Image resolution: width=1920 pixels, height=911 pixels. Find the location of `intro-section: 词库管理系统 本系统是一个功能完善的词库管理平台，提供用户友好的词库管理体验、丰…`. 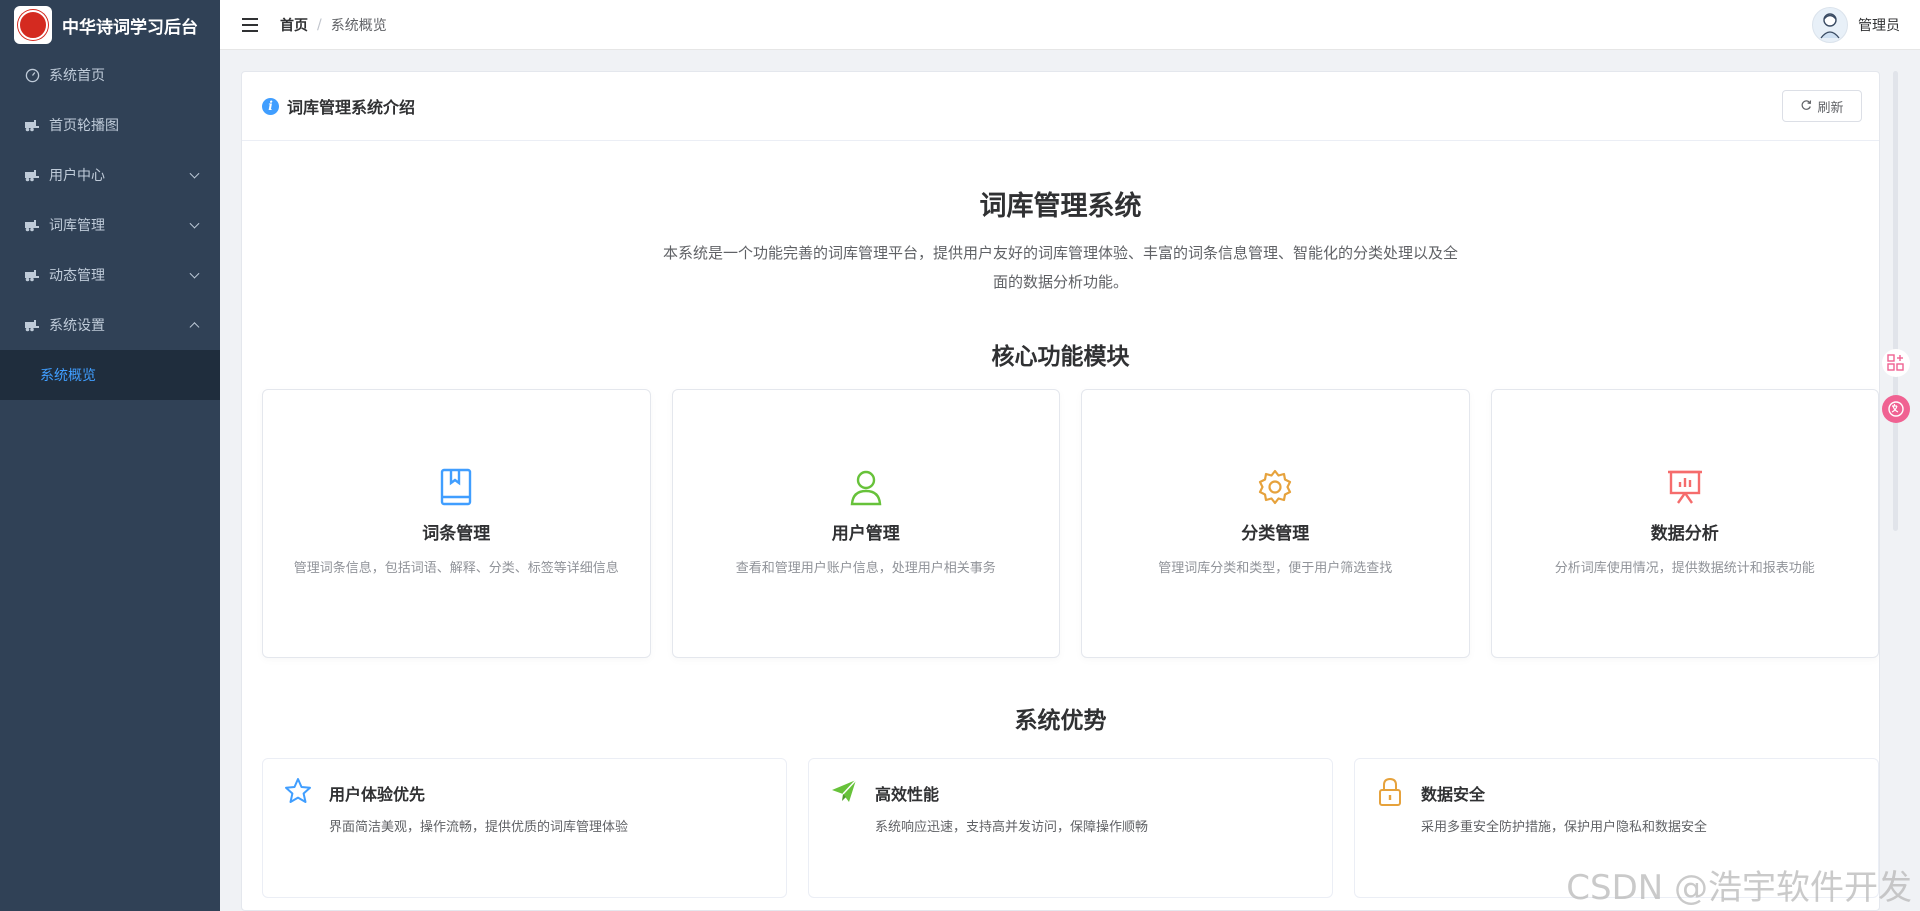

intro-section: 词库管理系统 本系统是一个功能完善的词库管理平台，提供用户友好的词库管理体验、丰… is located at coordinates (1060, 240).